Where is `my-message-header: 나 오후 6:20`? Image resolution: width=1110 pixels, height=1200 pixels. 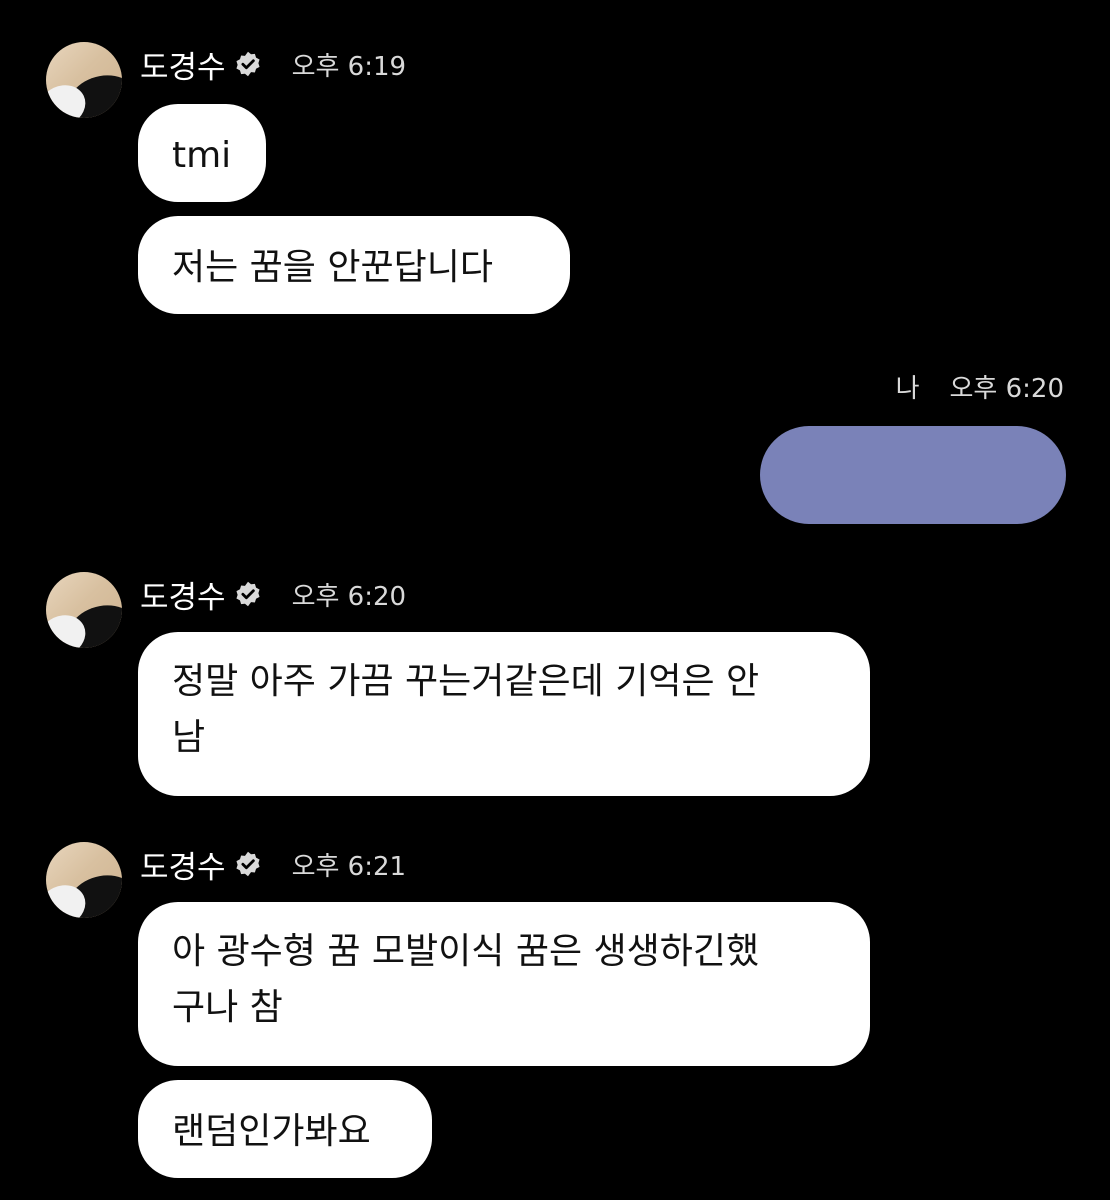 my-message-header: 나 오후 6:20 is located at coordinates (980, 386).